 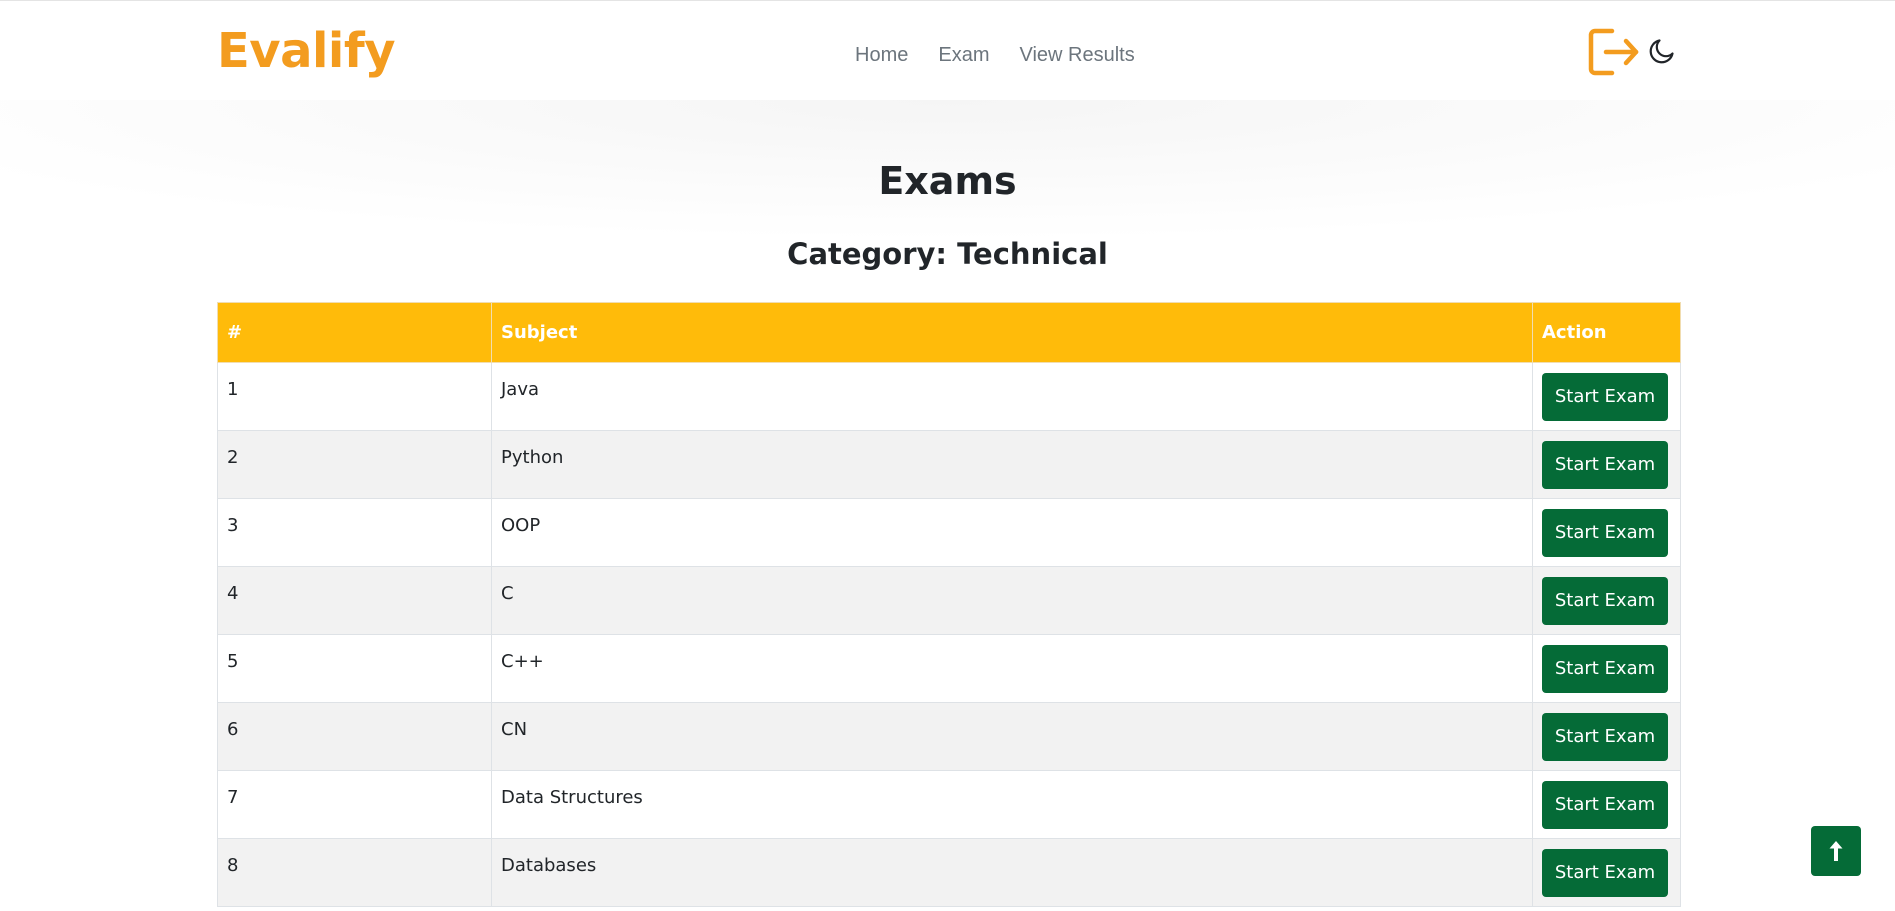 I want to click on row-number-cell: 7, so click(x=354, y=804).